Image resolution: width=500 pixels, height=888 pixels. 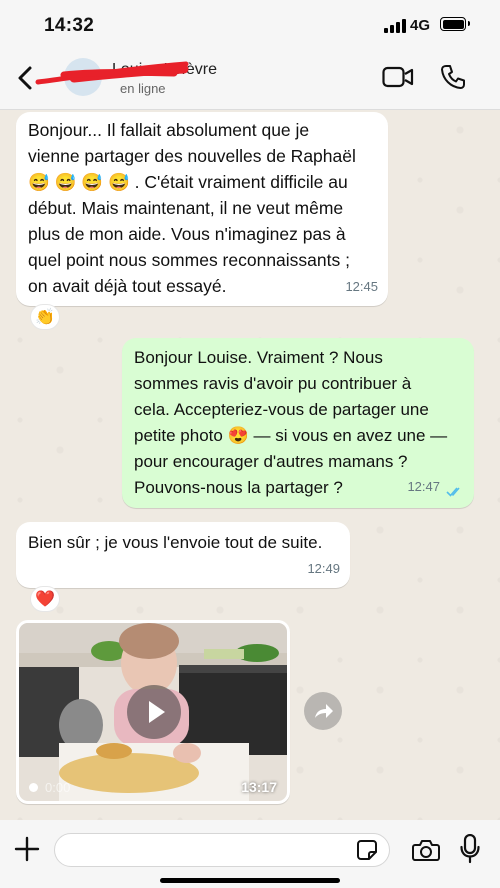 What do you see at coordinates (58, 787) in the screenshot?
I see `video-elapsed: 0:00` at bounding box center [58, 787].